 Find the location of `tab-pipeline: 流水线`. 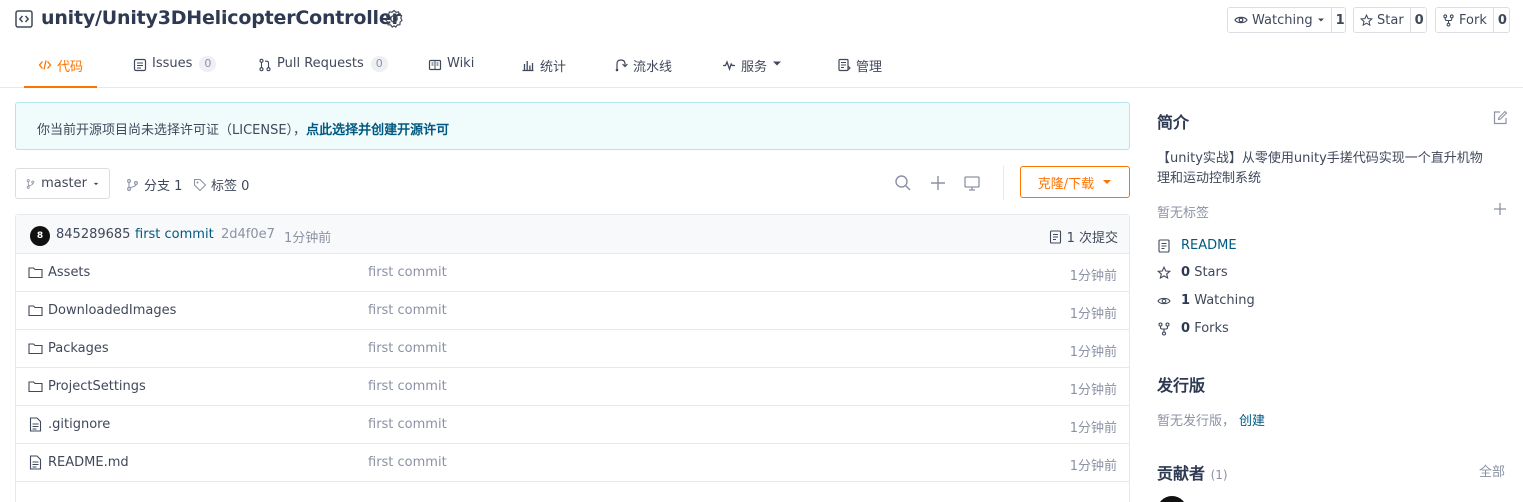

tab-pipeline: 流水线 is located at coordinates (643, 72).